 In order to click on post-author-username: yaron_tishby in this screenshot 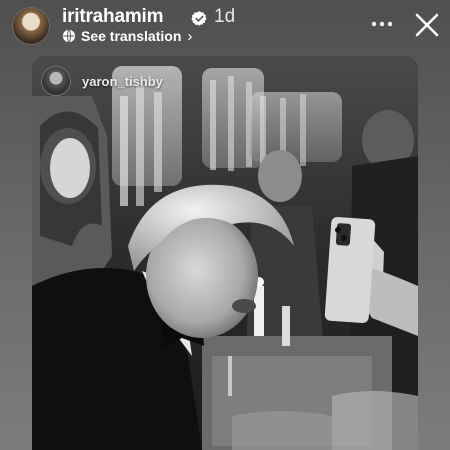, I will do `click(122, 81)`.